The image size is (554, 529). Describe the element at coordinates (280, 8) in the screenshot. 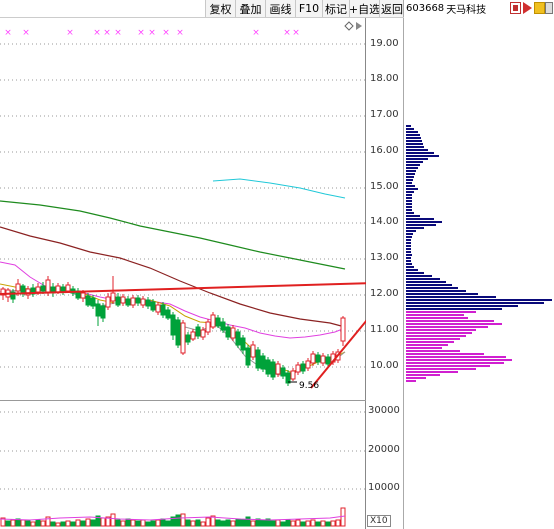

I see `toolbar-button-draw-line: 画线` at that location.